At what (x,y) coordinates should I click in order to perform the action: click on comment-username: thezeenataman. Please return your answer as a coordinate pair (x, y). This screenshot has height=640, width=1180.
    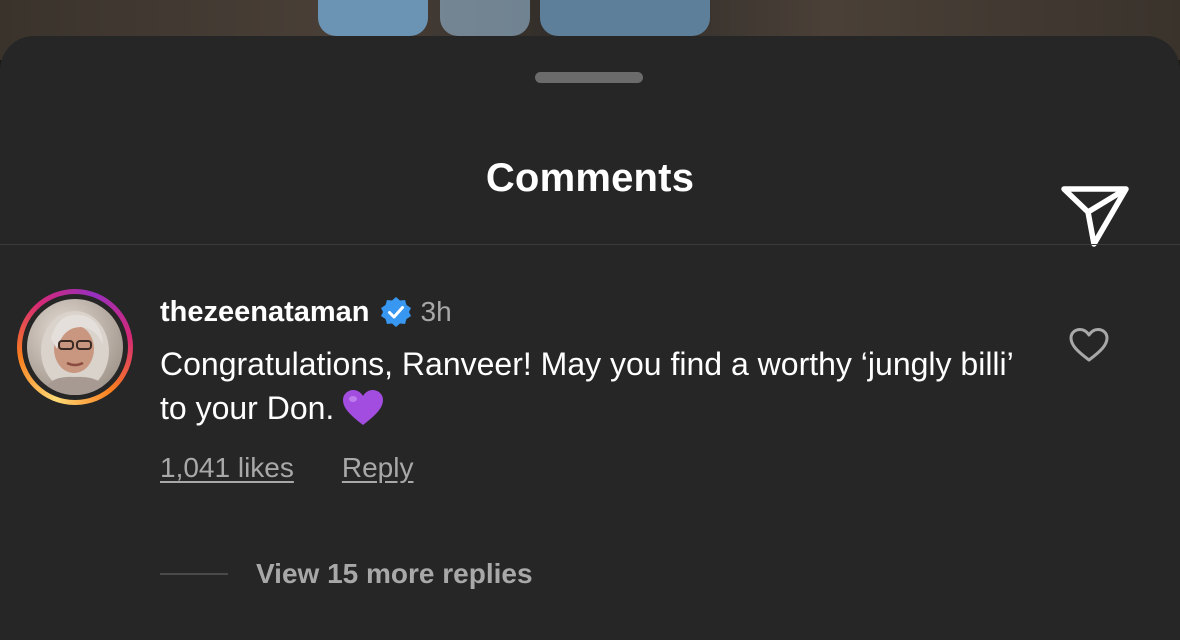
    Looking at the image, I should click on (265, 312).